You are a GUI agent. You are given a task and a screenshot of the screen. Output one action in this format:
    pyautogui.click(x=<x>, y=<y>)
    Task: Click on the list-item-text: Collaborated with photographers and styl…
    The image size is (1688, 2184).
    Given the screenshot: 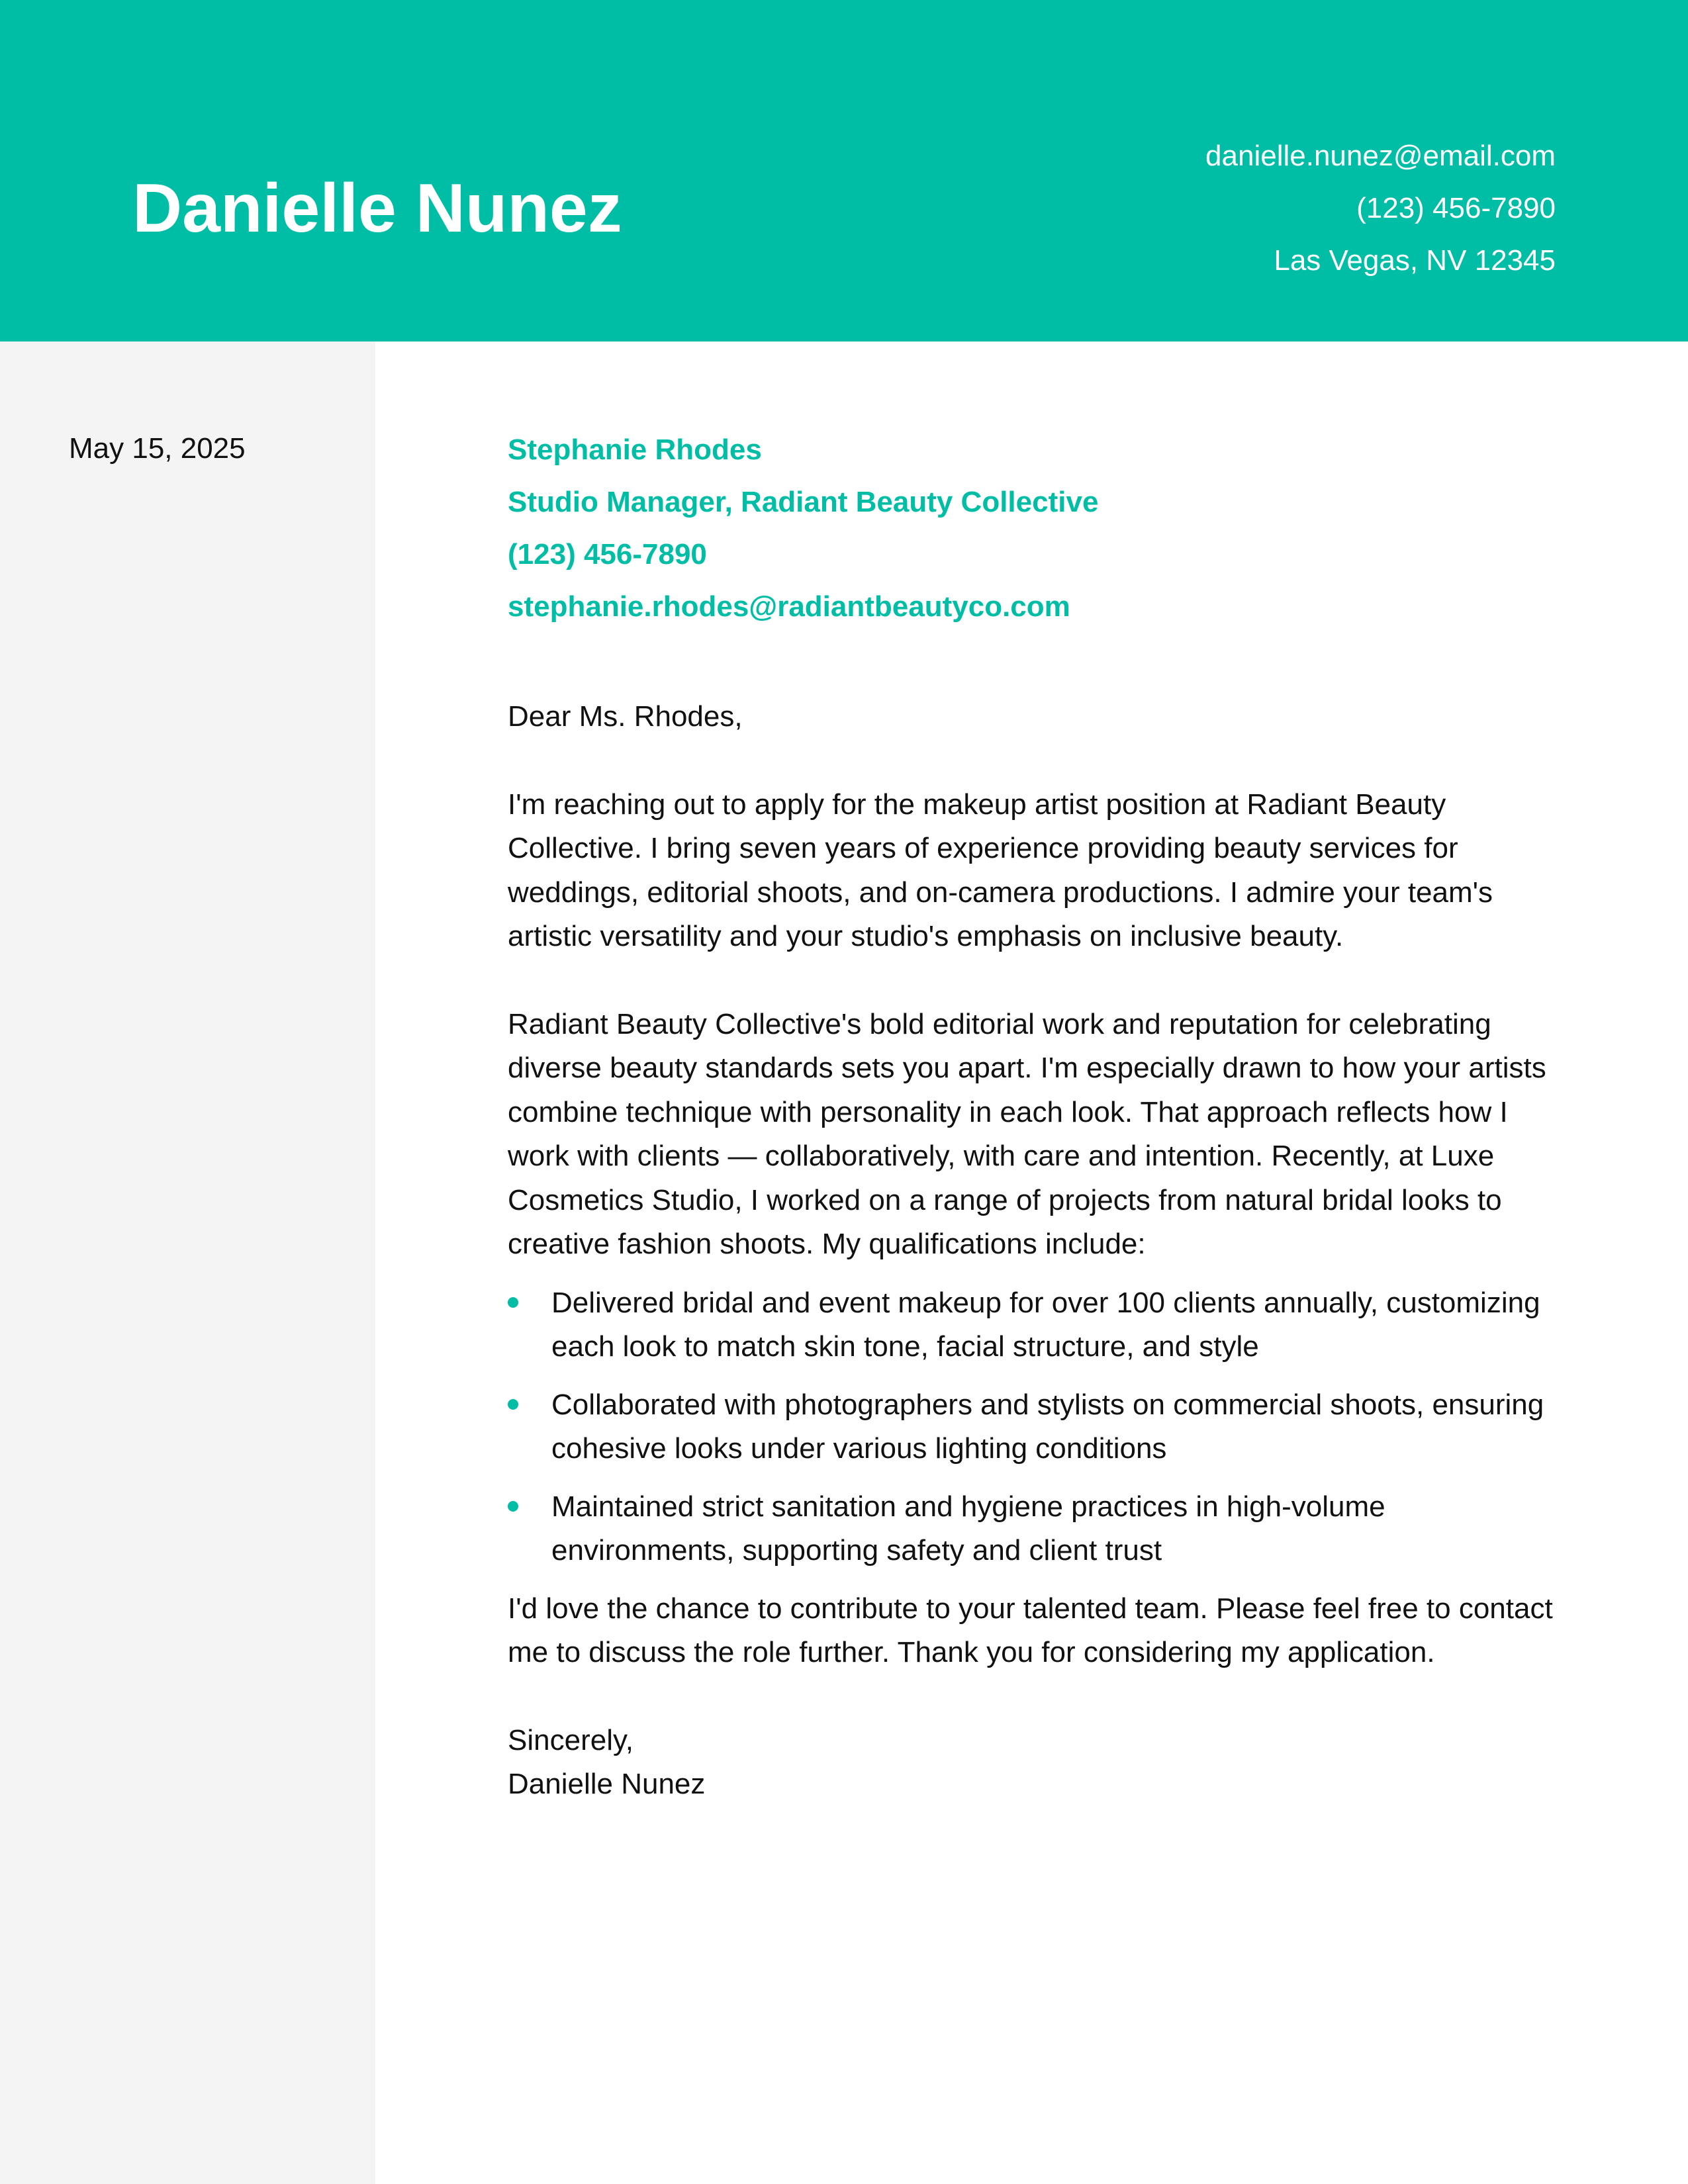 What is the action you would take?
    pyautogui.click(x=1047, y=1427)
    